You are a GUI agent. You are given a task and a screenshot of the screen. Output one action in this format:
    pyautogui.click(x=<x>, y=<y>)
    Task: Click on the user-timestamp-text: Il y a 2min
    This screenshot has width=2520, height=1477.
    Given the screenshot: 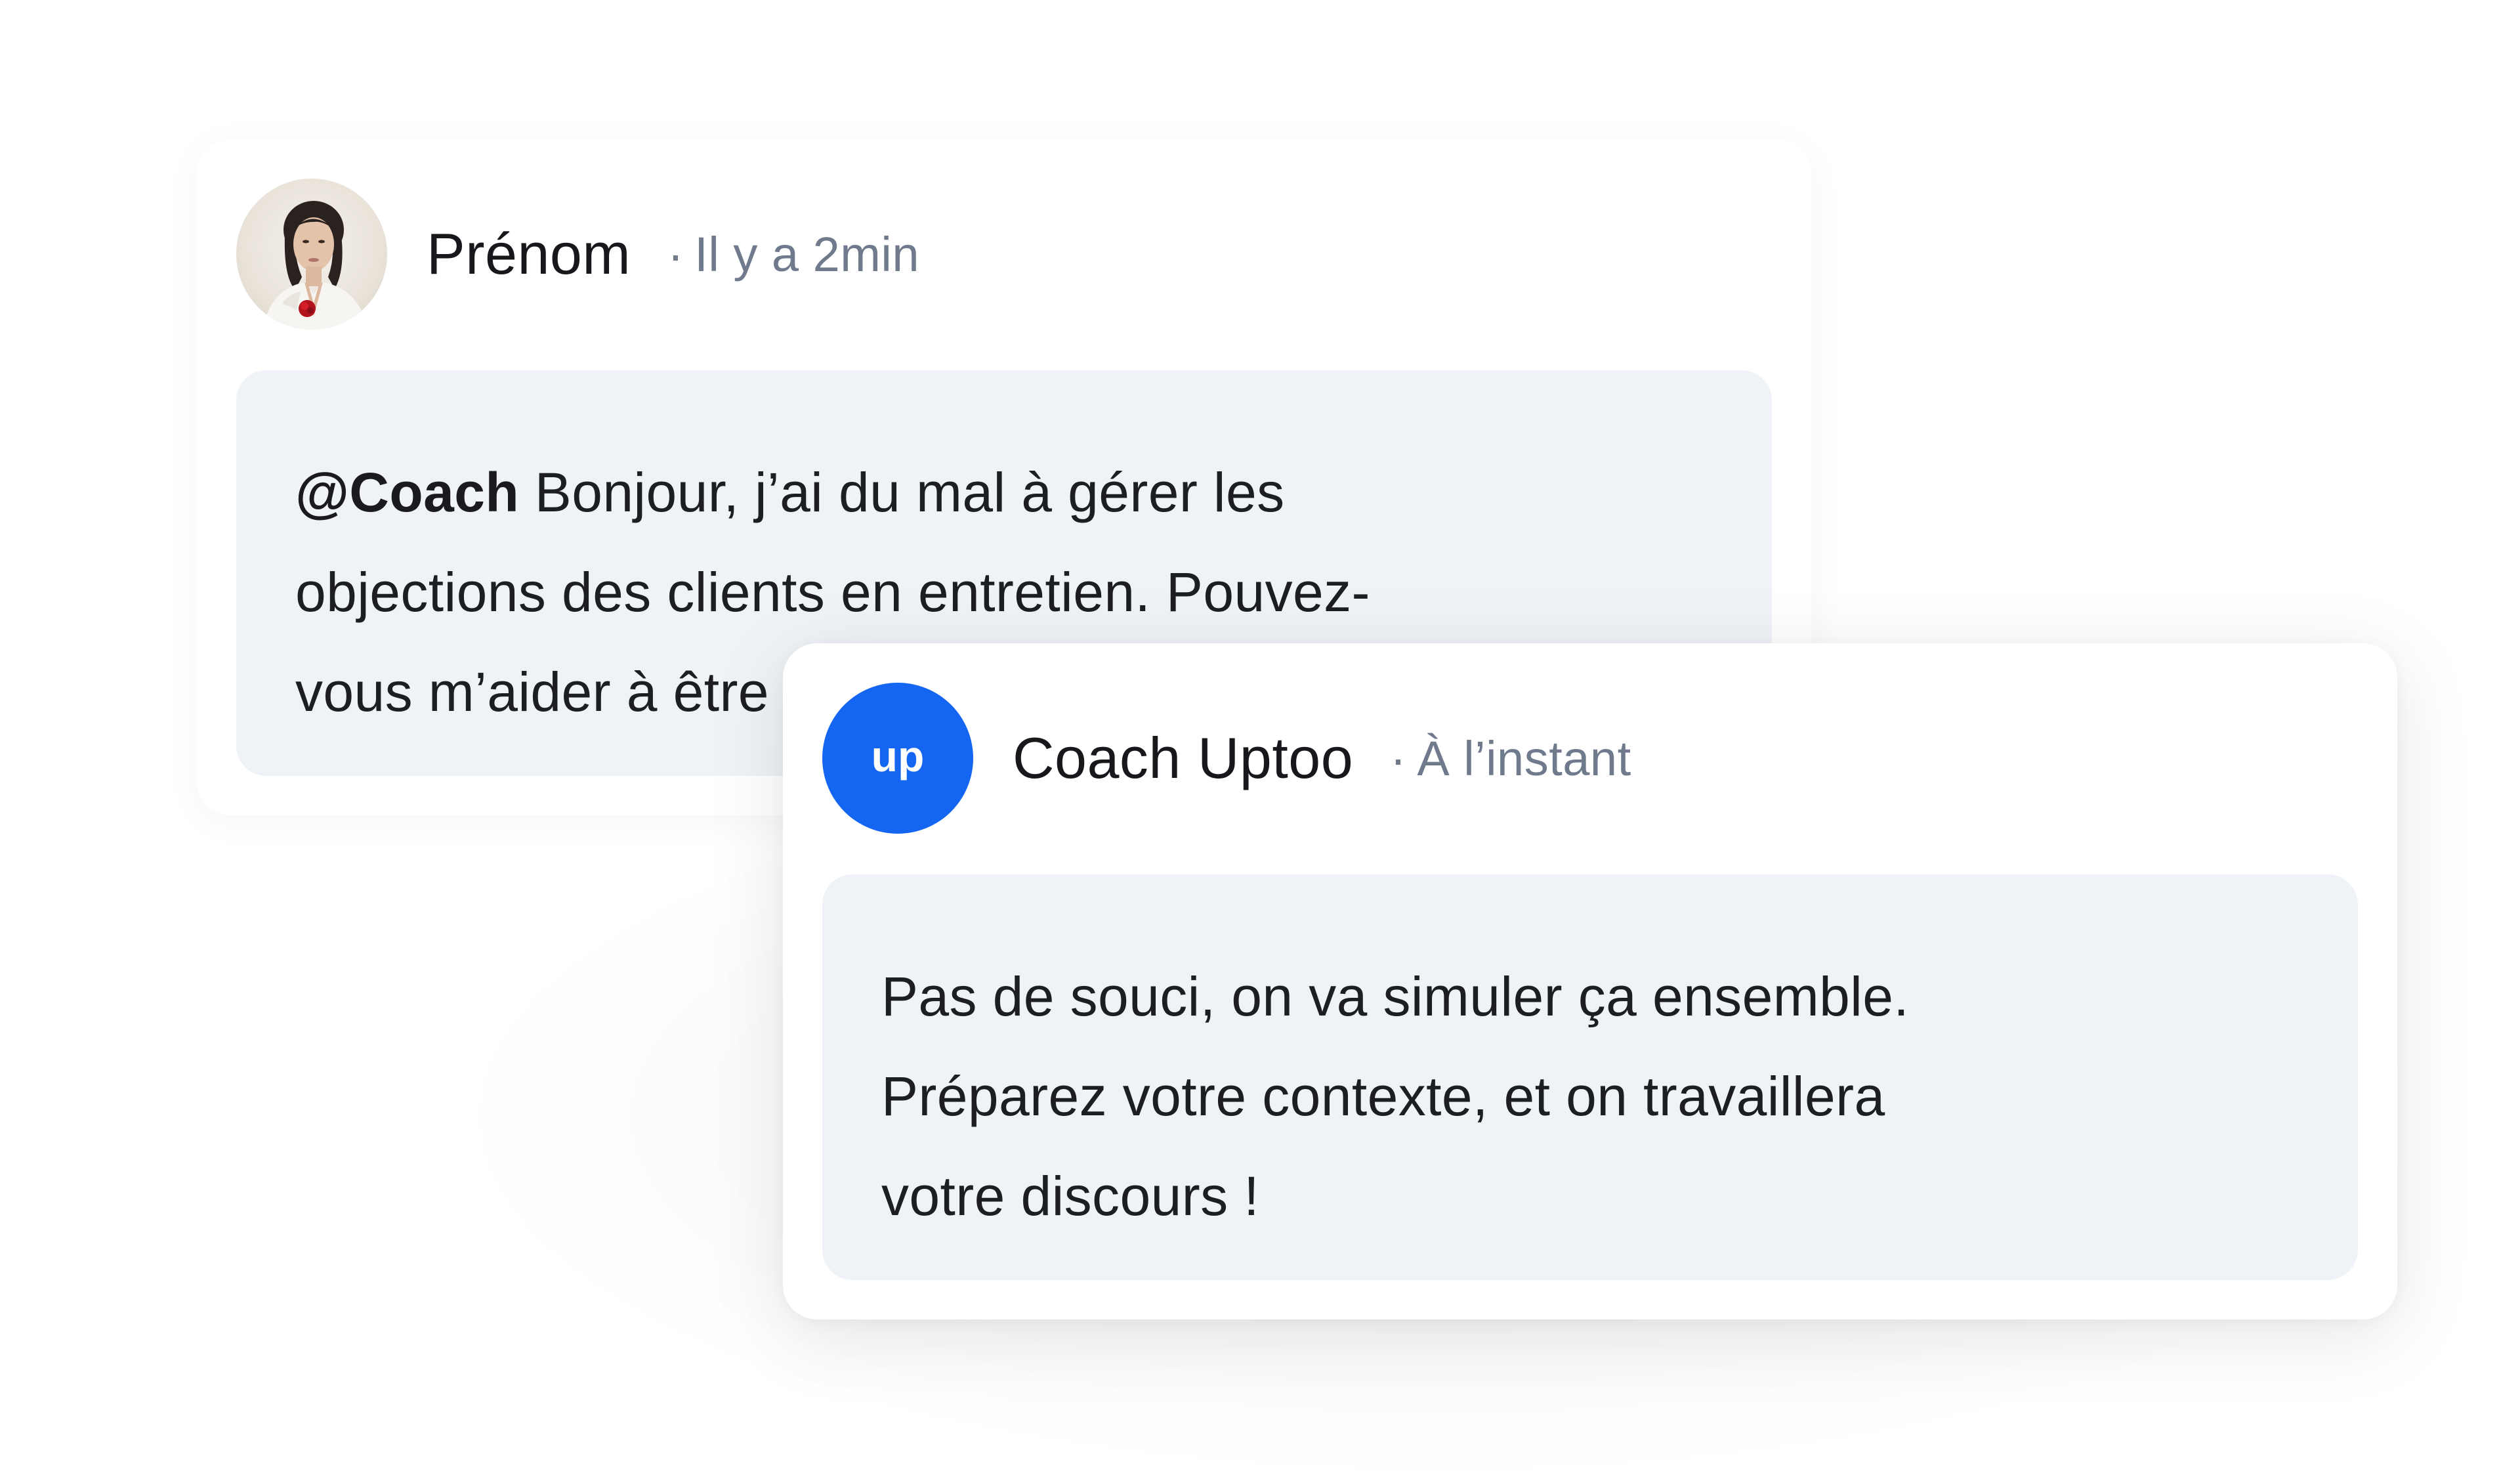 What is the action you would take?
    pyautogui.click(x=807, y=254)
    